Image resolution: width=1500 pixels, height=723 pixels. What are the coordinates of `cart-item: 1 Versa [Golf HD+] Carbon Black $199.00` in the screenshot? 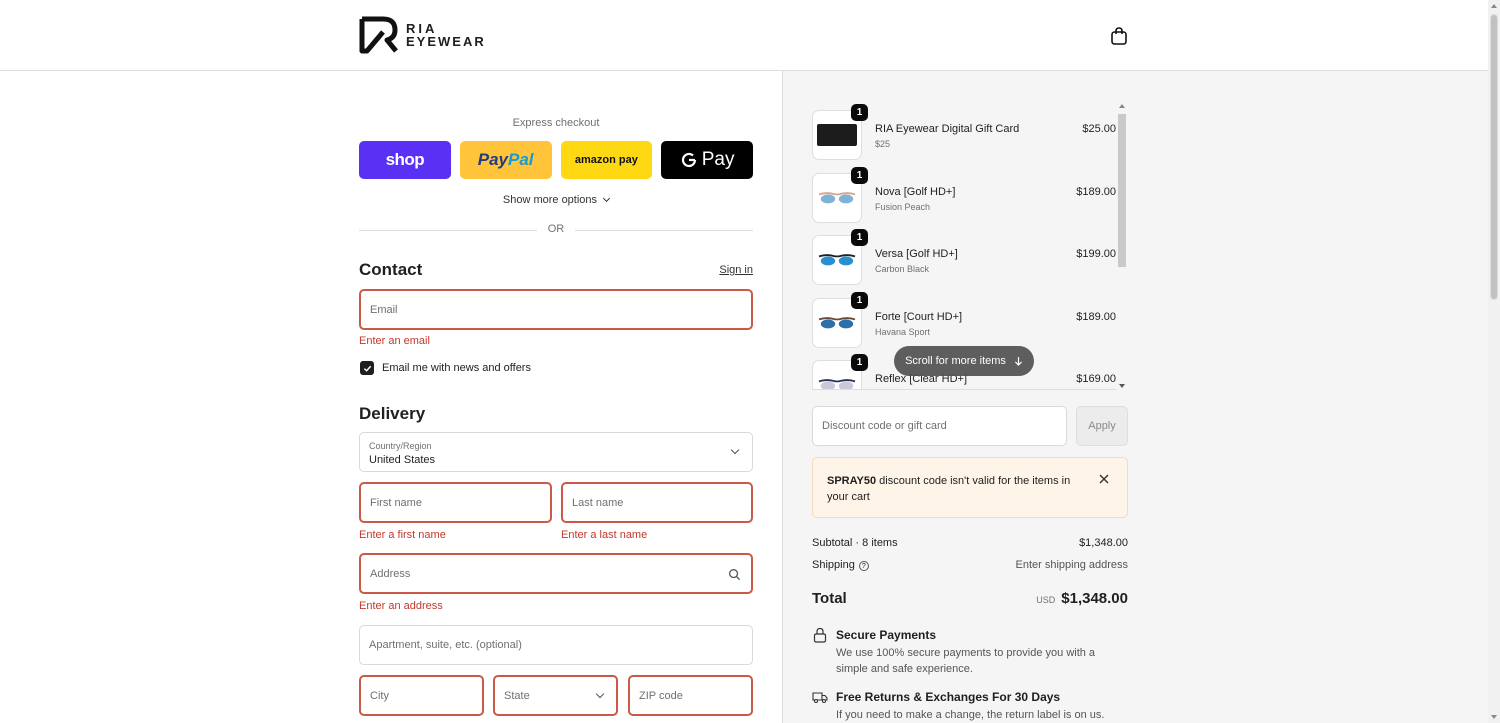 It's located at (964, 257).